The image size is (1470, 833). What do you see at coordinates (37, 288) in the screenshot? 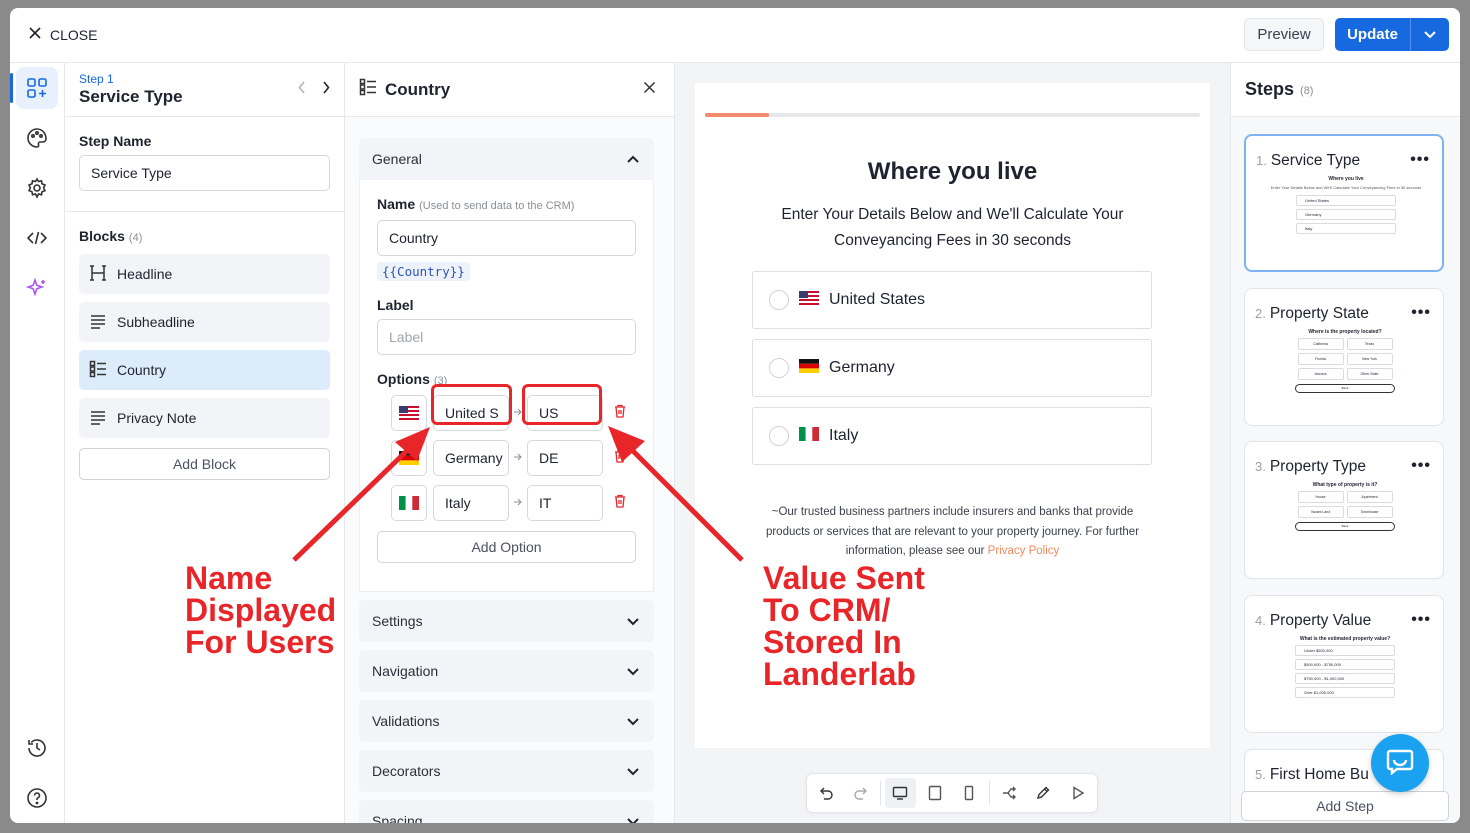
I see `sparkle-icon` at bounding box center [37, 288].